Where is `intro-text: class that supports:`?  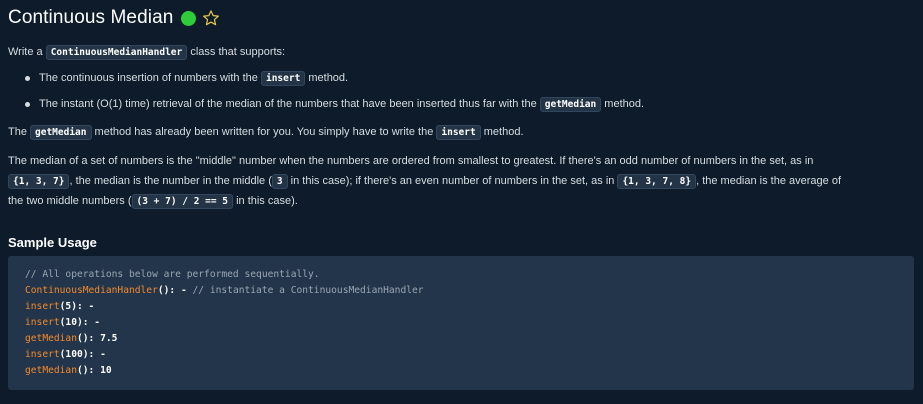
intro-text: class that supports: is located at coordinates (236, 52).